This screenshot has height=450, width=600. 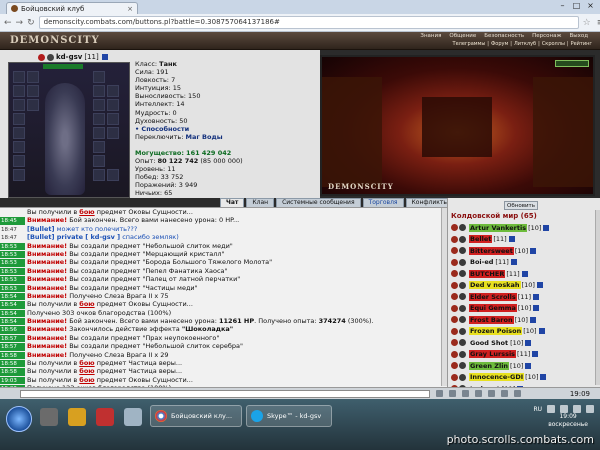 I want to click on switch-link: Маг Воды, so click(x=204, y=137).